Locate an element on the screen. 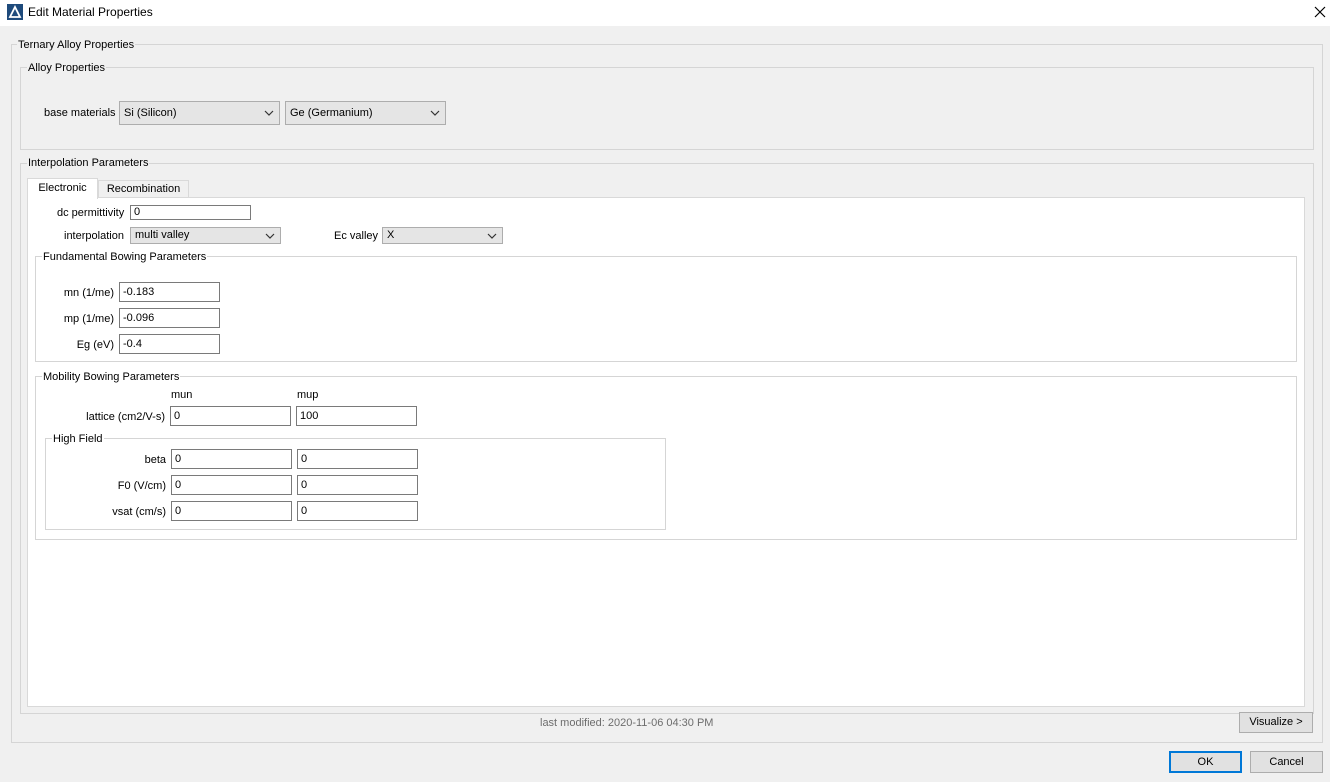 This screenshot has width=1330, height=782. window-title: Edit Material Properties is located at coordinates (90, 12).